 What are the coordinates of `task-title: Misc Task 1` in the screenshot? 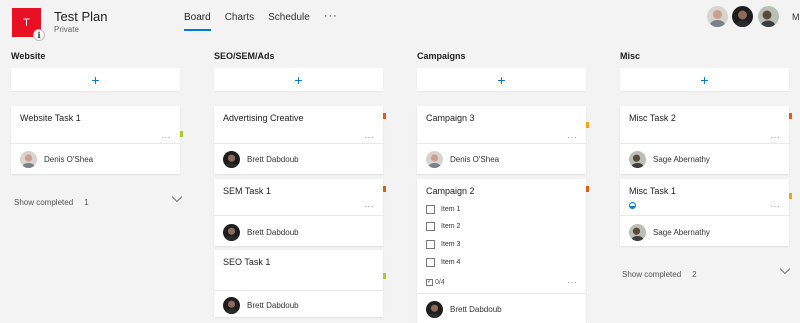 It's located at (652, 191).